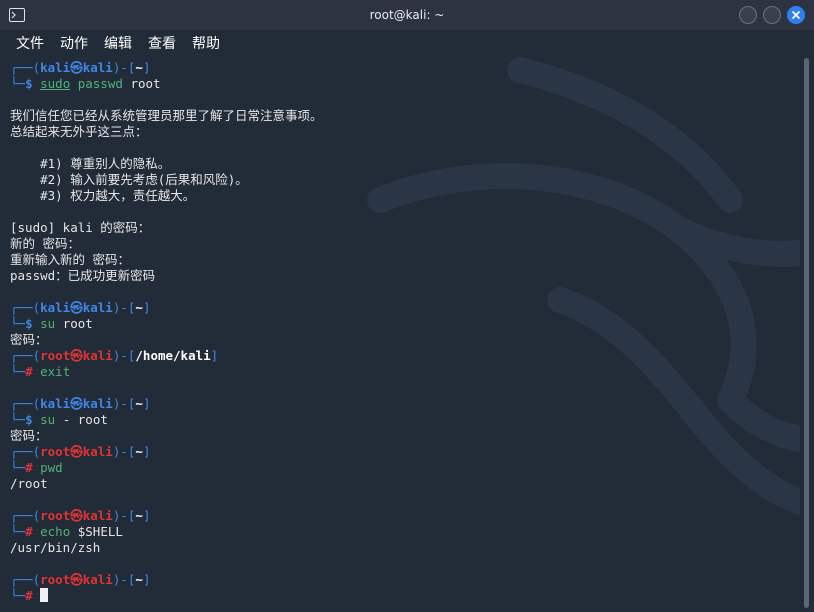 The width and height of the screenshot is (814, 612). I want to click on menu-help: 帮助, so click(206, 43).